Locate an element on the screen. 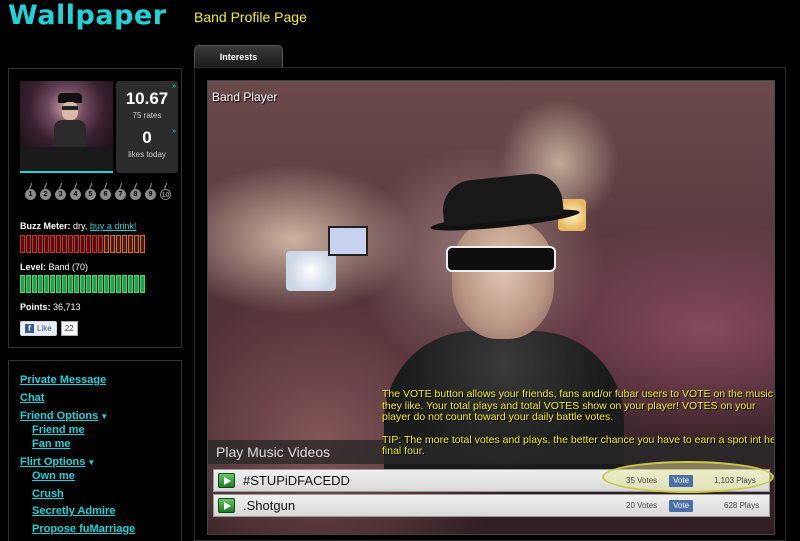 Image resolution: width=800 pixels, height=541 pixels. page-label: Band Profile Page is located at coordinates (250, 17).